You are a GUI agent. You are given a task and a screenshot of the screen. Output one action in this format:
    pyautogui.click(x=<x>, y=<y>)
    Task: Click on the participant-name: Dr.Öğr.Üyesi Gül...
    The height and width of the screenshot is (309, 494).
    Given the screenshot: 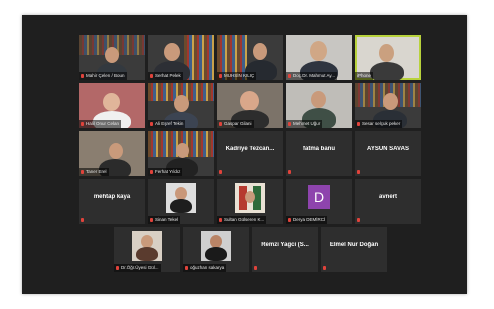 What is the action you would take?
    pyautogui.click(x=137, y=268)
    